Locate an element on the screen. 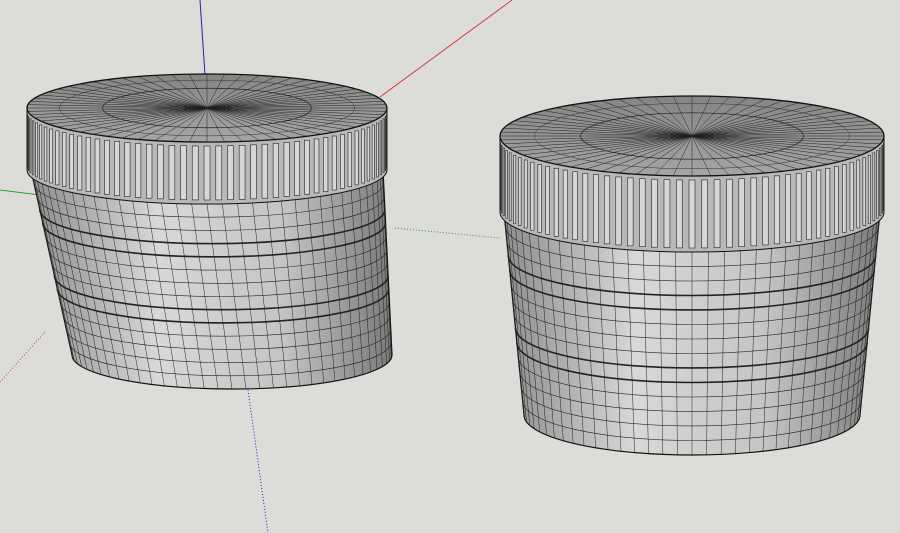 This screenshot has width=900, height=533. x-axis-negative is located at coordinates (23, 357).